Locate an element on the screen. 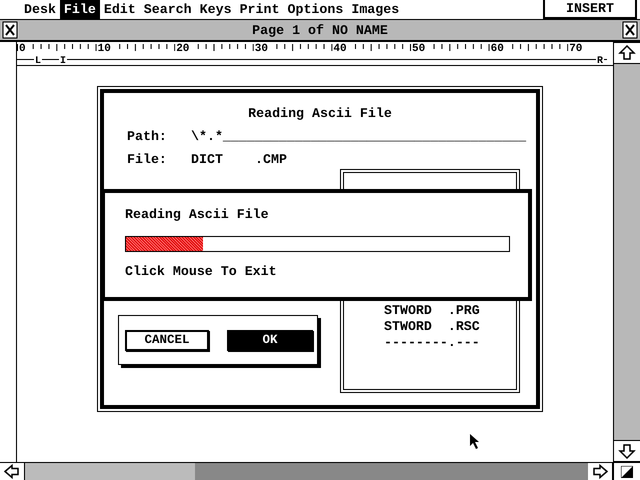 Image resolution: width=640 pixels, height=480 pixels. path-field: \*.*______________________________________ is located at coordinates (358, 136).